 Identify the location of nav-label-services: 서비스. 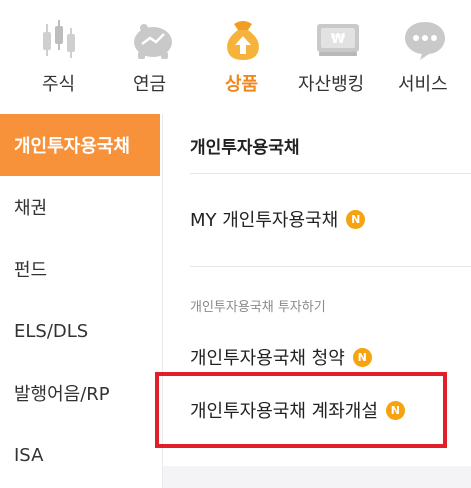
(423, 84).